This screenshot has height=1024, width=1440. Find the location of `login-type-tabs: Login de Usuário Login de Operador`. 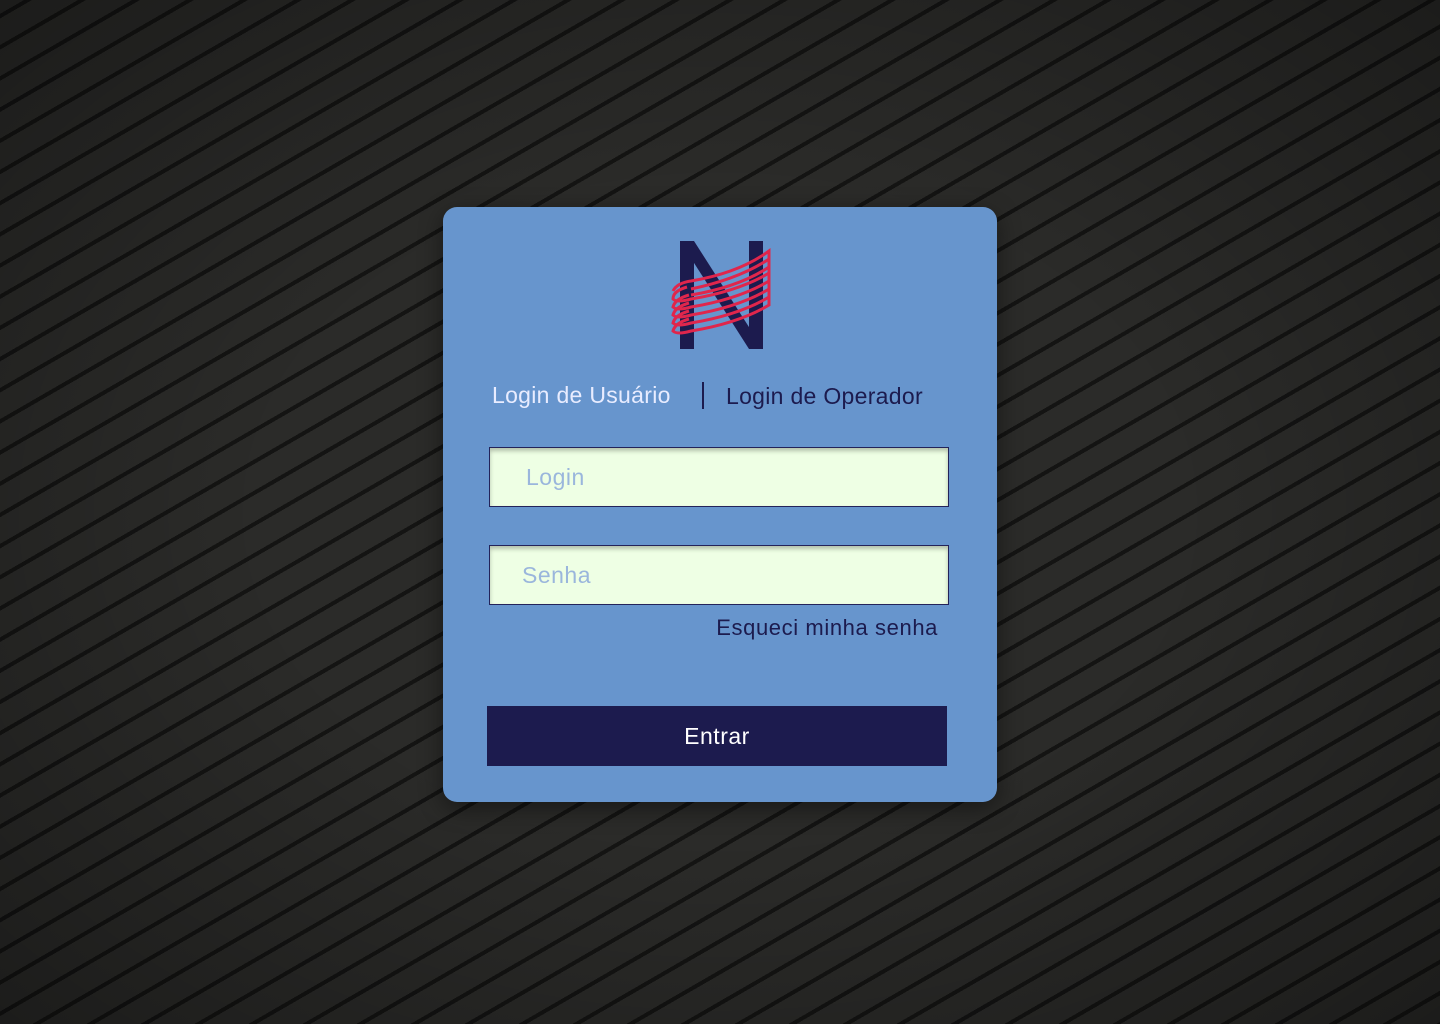

login-type-tabs: Login de Usuário Login de Operador is located at coordinates (720, 396).